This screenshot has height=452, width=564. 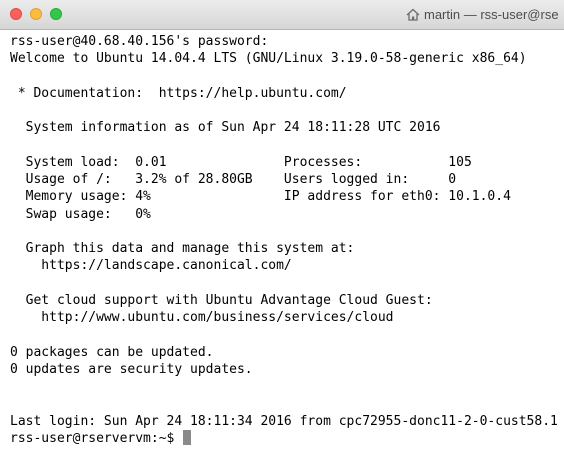 I want to click on command-prompt-line: rss-user@rservervm:~$, so click(x=284, y=438).